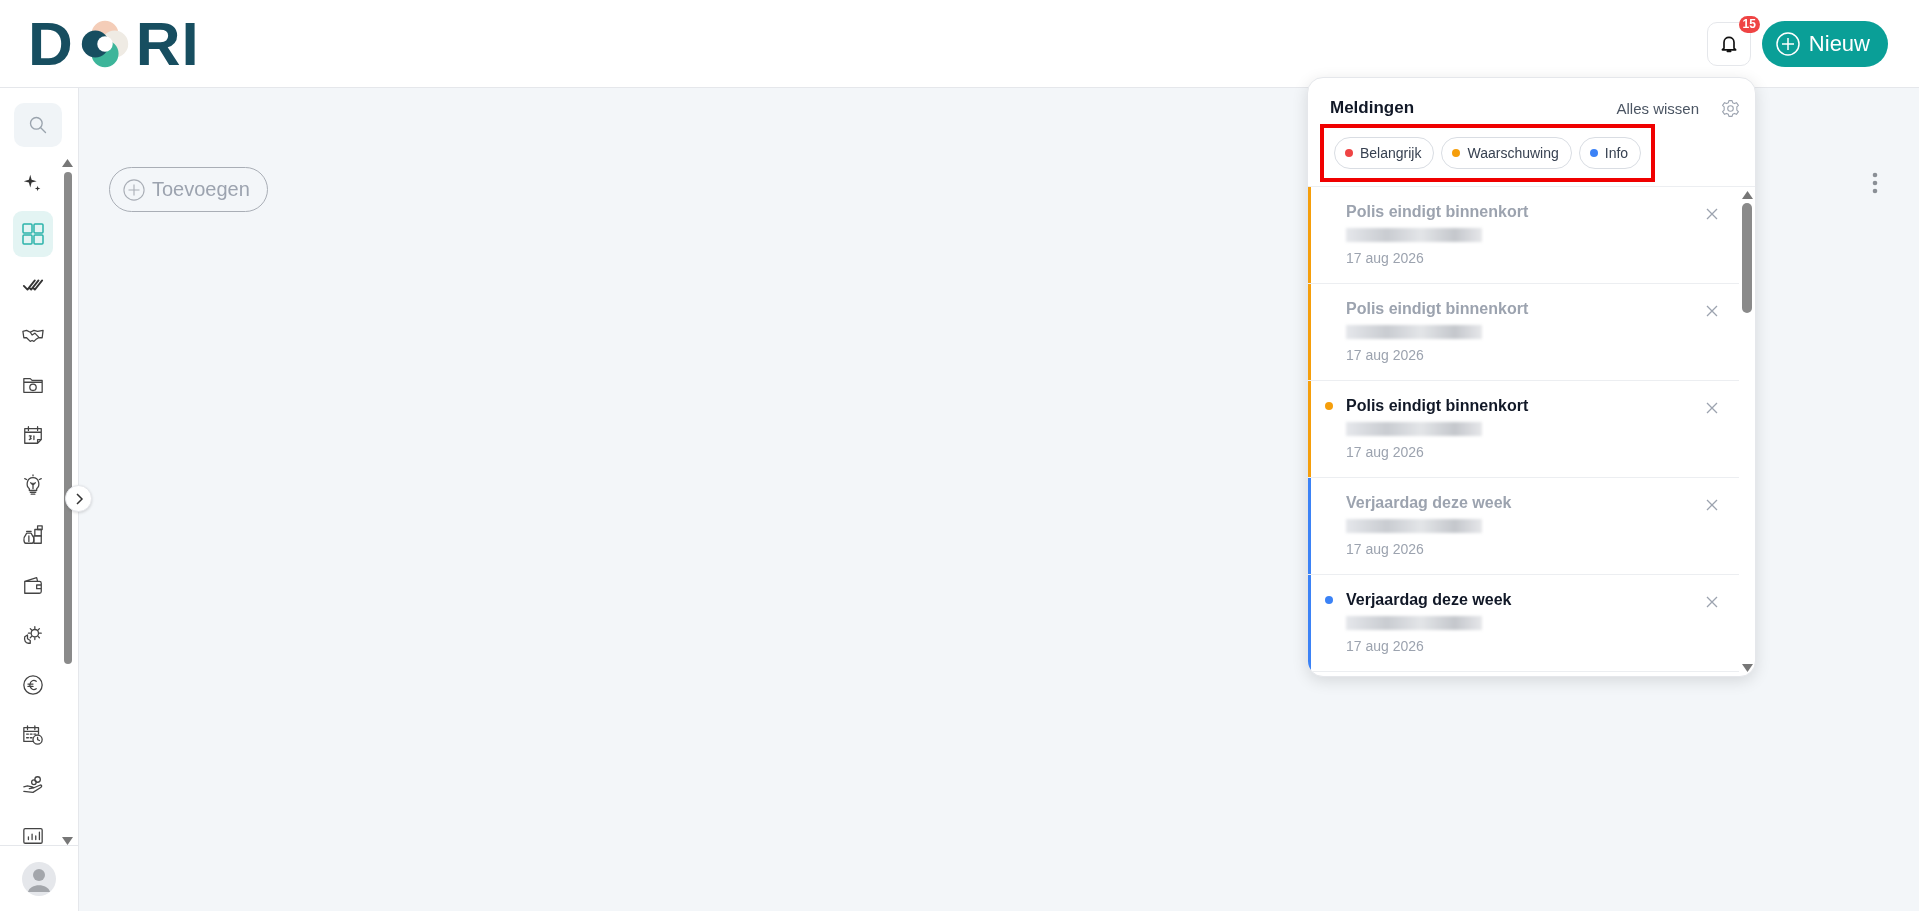 The width and height of the screenshot is (1919, 911). I want to click on settings-icon, so click(1730, 108).